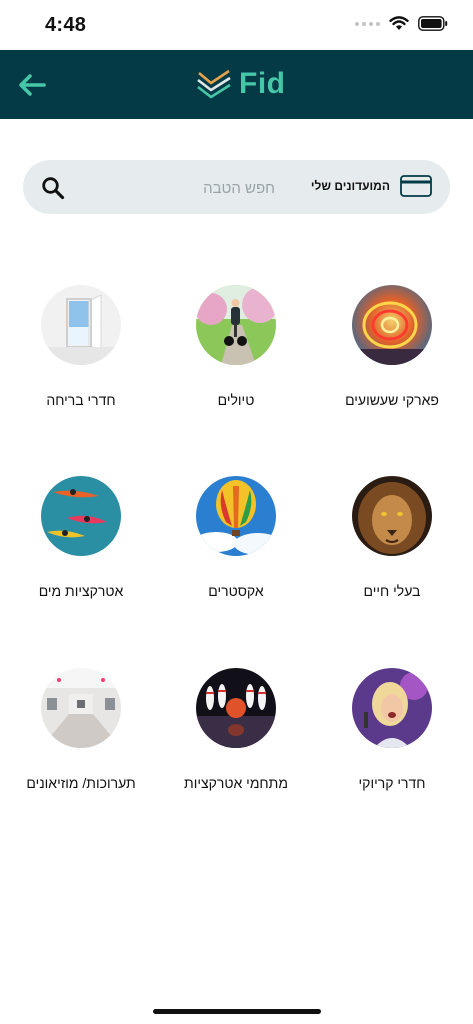  What do you see at coordinates (367, 23) in the screenshot?
I see `cellular-signal-icon` at bounding box center [367, 23].